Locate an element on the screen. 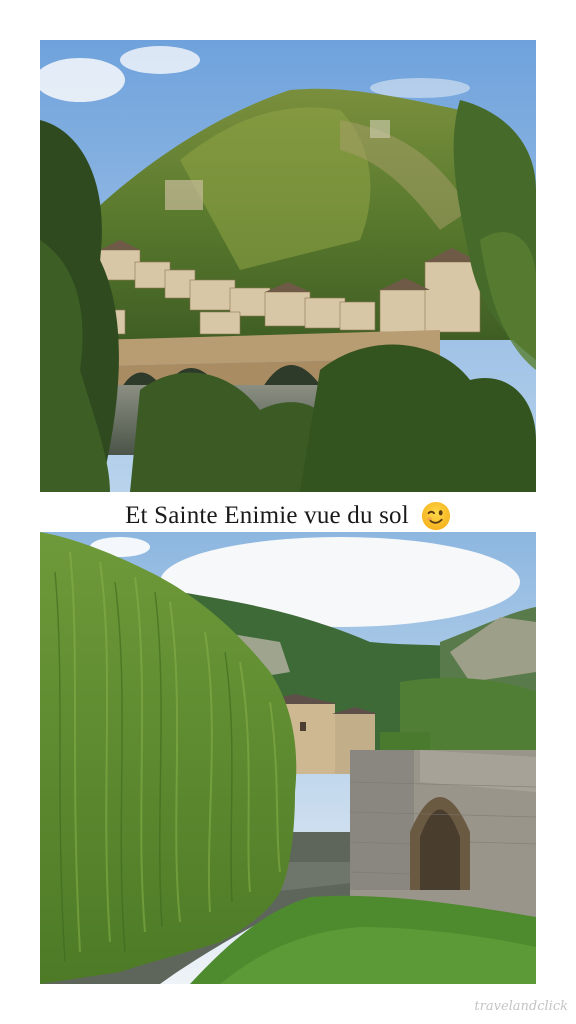 This screenshot has height=1024, width=576. photo-caption: Et Sainte Enimie vue du sol is located at coordinates (288, 516).